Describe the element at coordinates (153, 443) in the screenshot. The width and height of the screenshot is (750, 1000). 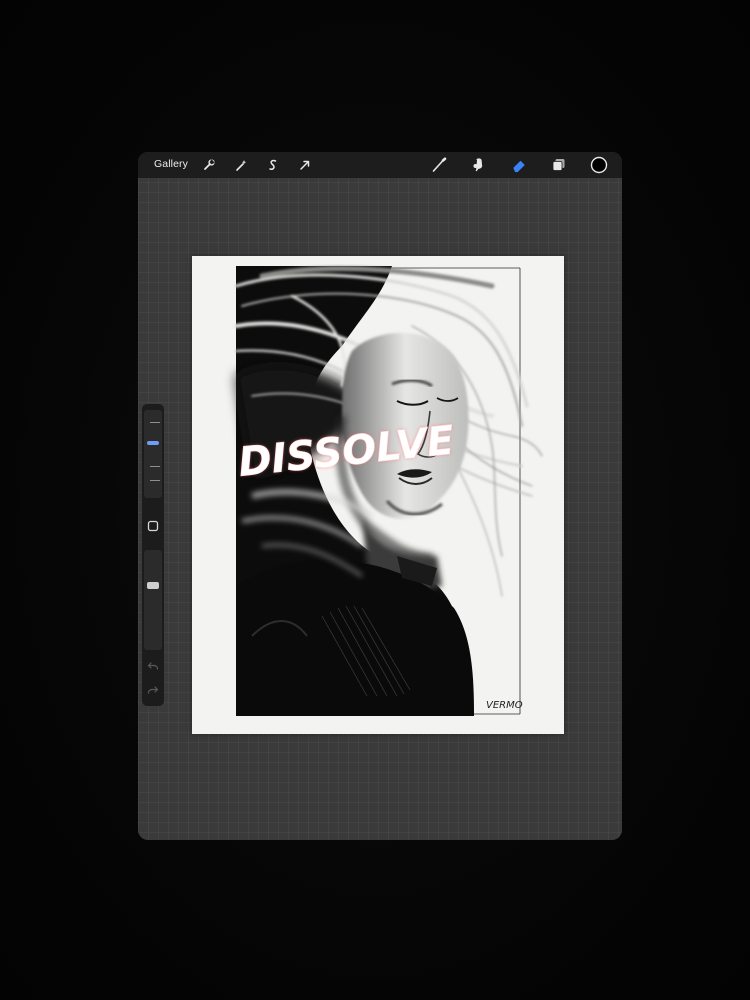
I see `brush-size-thumb` at that location.